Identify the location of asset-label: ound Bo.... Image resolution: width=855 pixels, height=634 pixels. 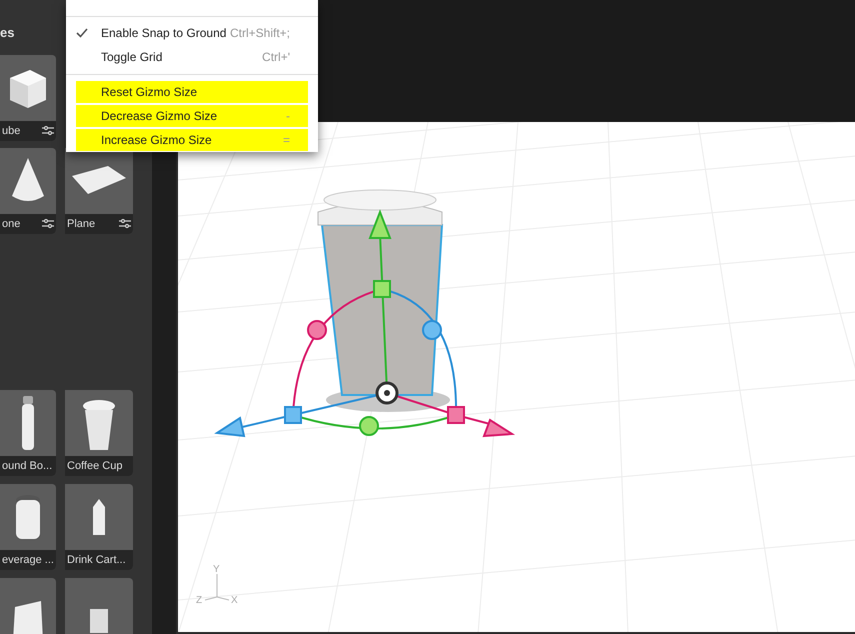
(27, 466).